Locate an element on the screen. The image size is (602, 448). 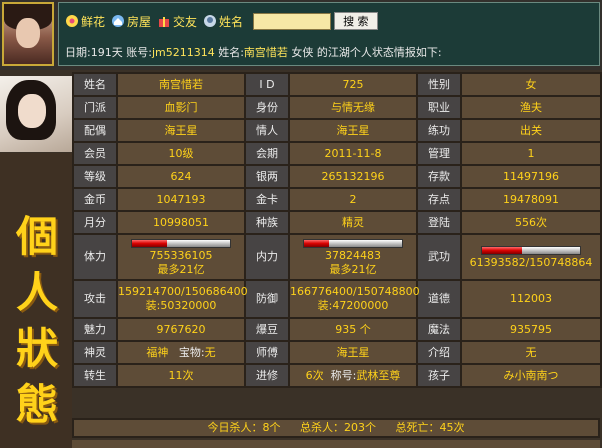
stat-value: 2011-11-8 is located at coordinates (353, 153).